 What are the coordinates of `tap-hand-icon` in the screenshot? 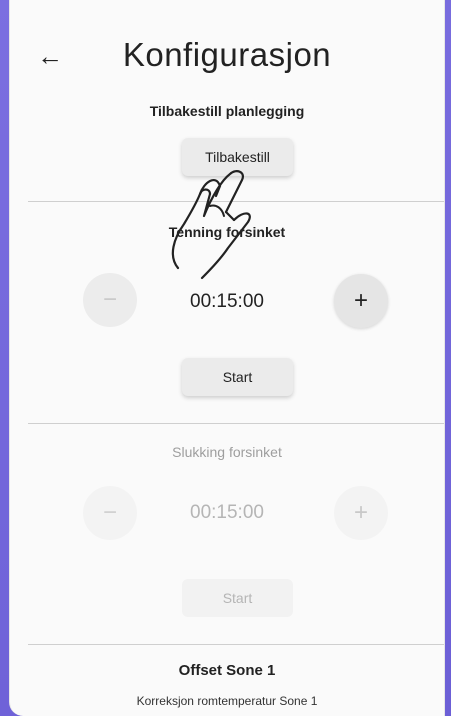 It's located at (211, 225).